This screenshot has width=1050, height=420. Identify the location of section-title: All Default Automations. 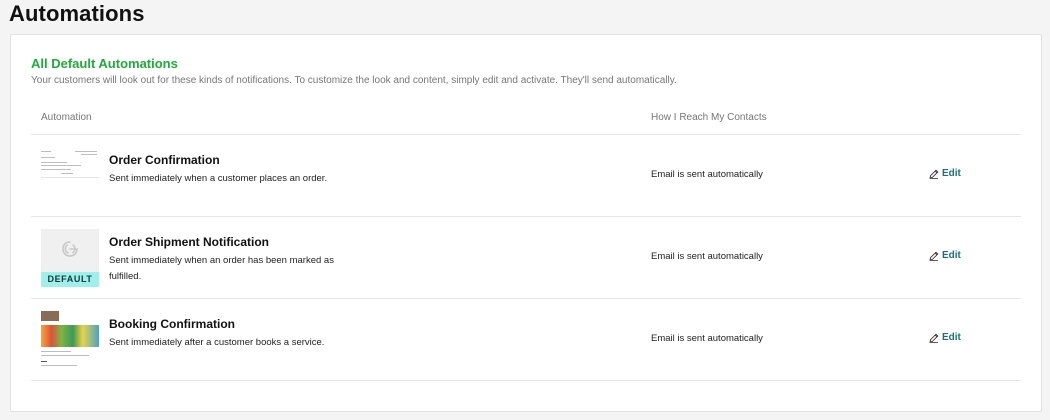
(104, 63).